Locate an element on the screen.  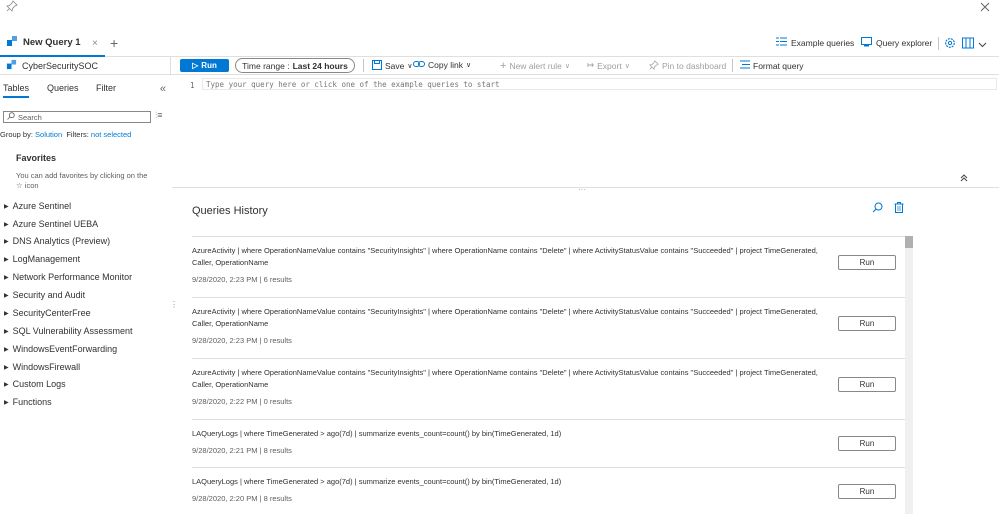
history-meta: 9/28/2020, 2:22 PM | 0 results is located at coordinates (242, 401).